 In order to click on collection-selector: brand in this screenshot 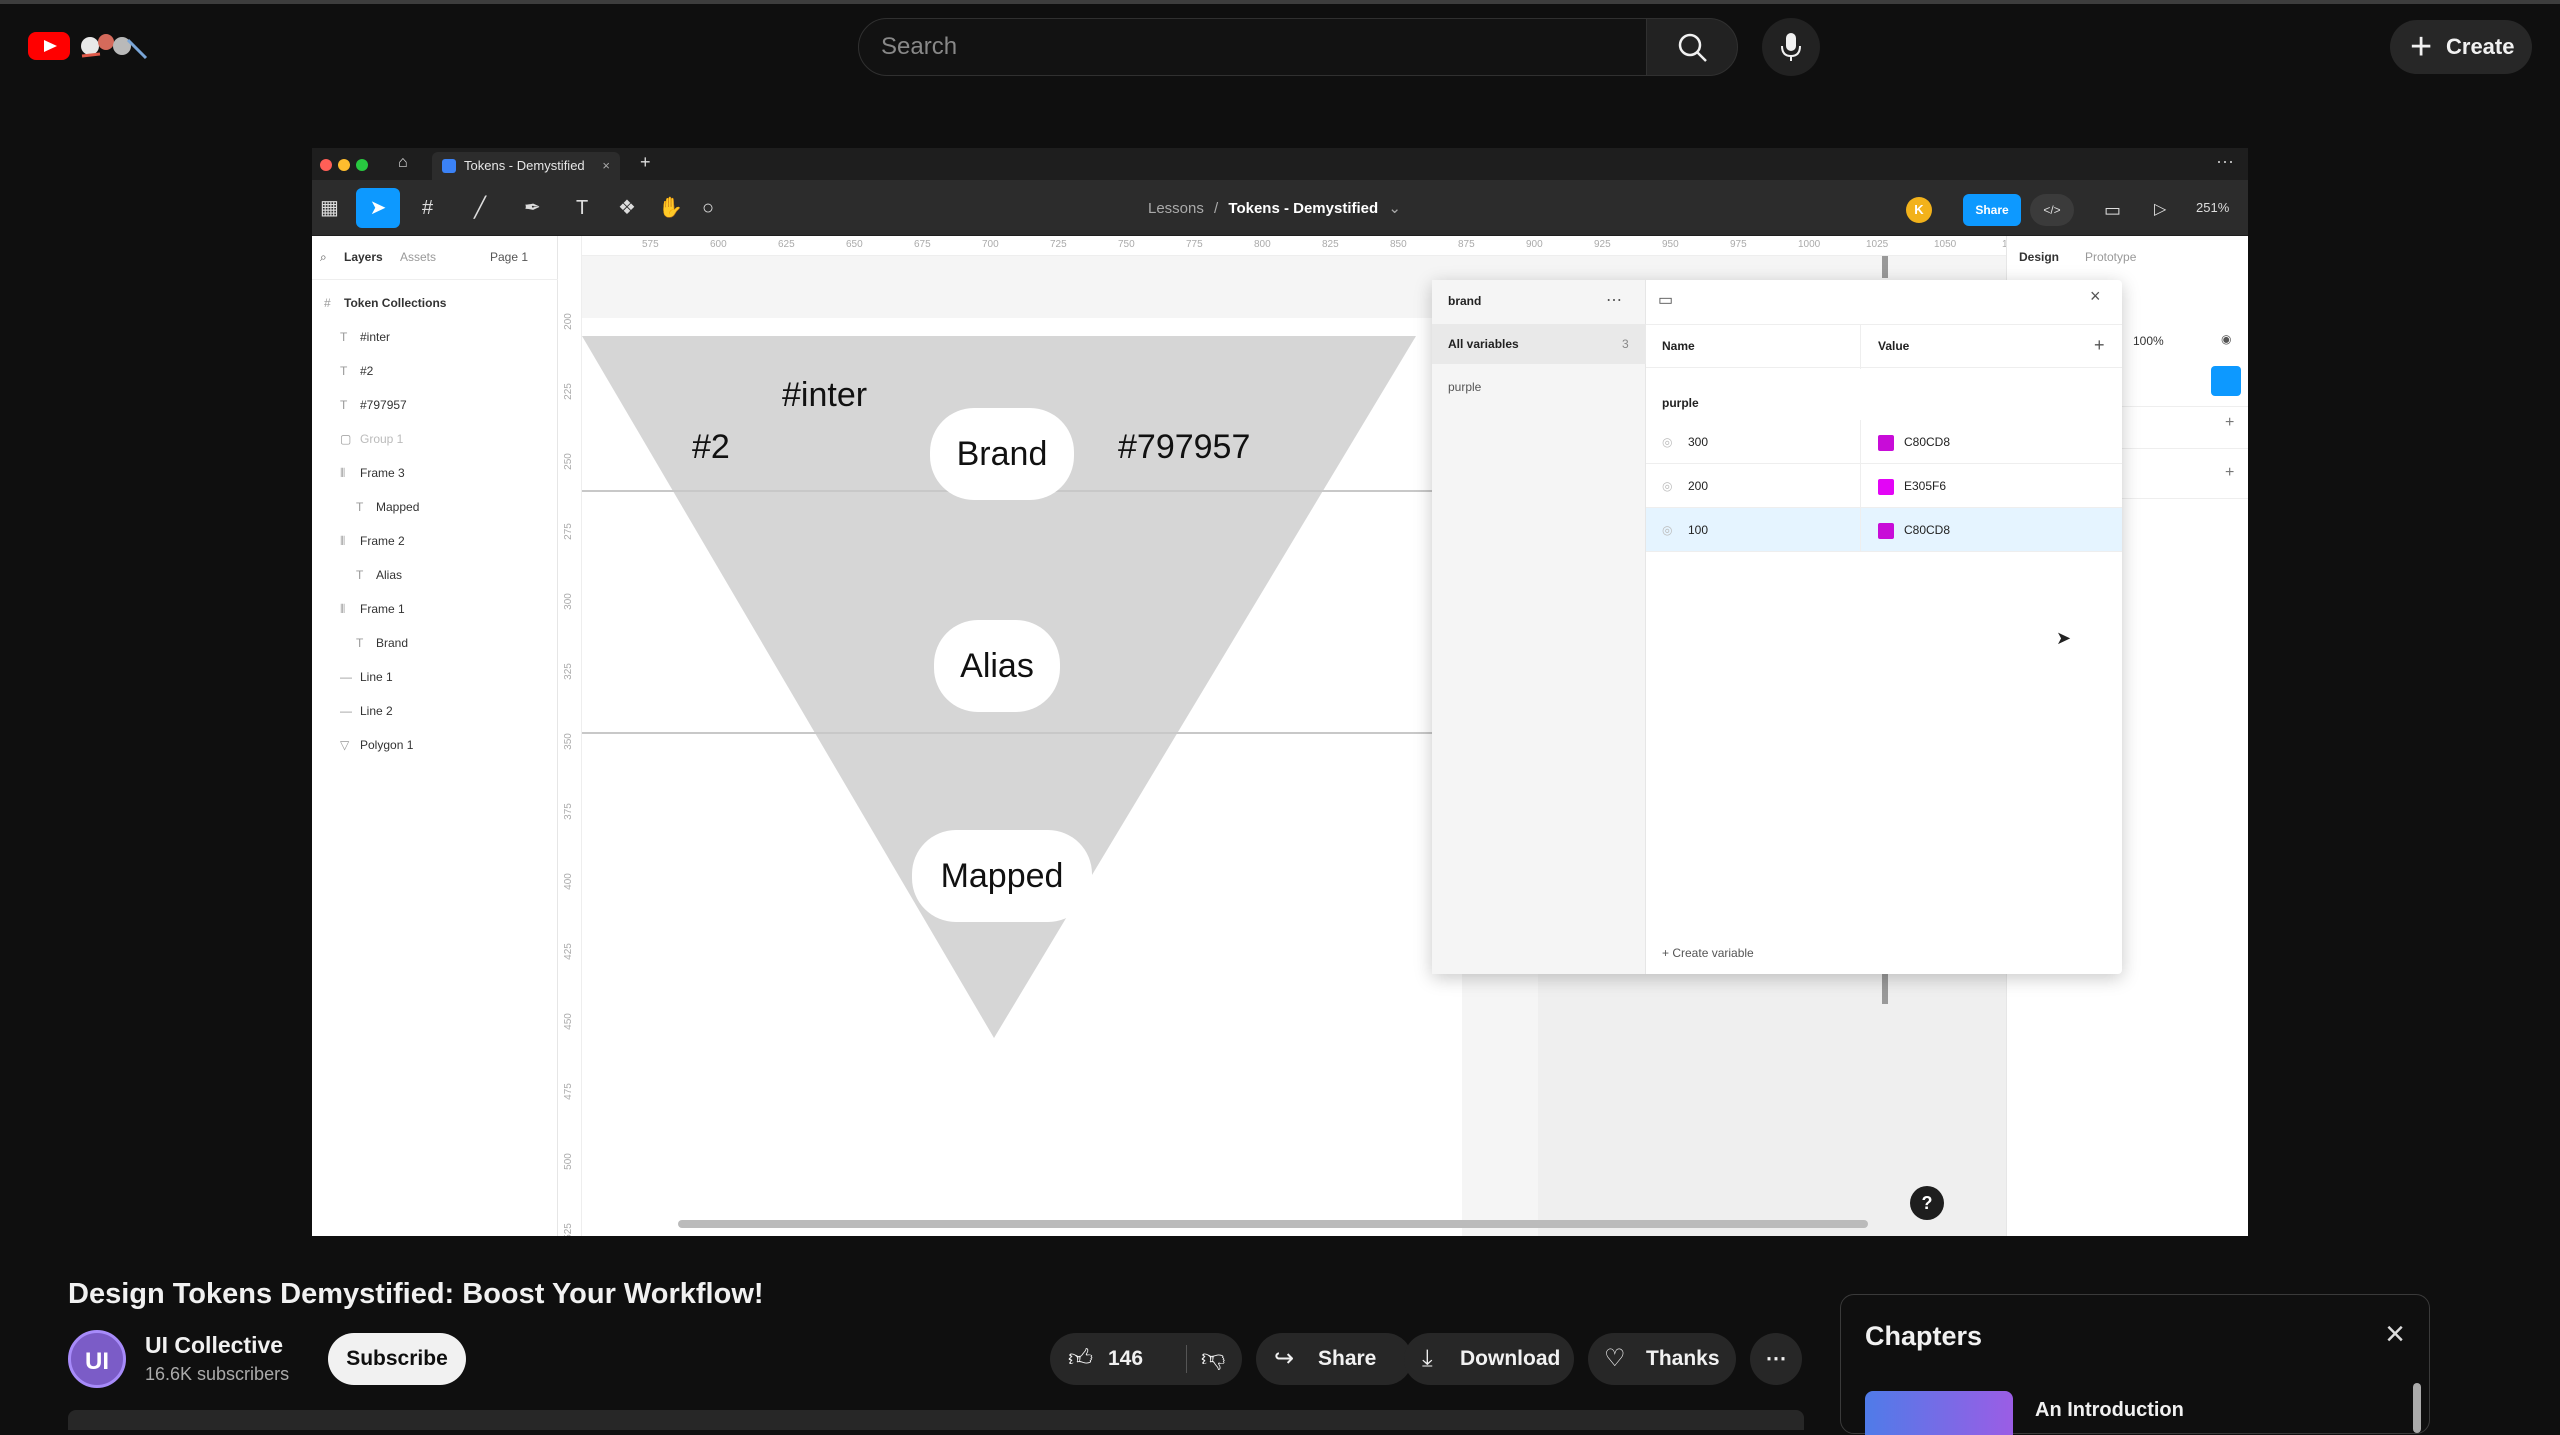, I will do `click(1464, 301)`.